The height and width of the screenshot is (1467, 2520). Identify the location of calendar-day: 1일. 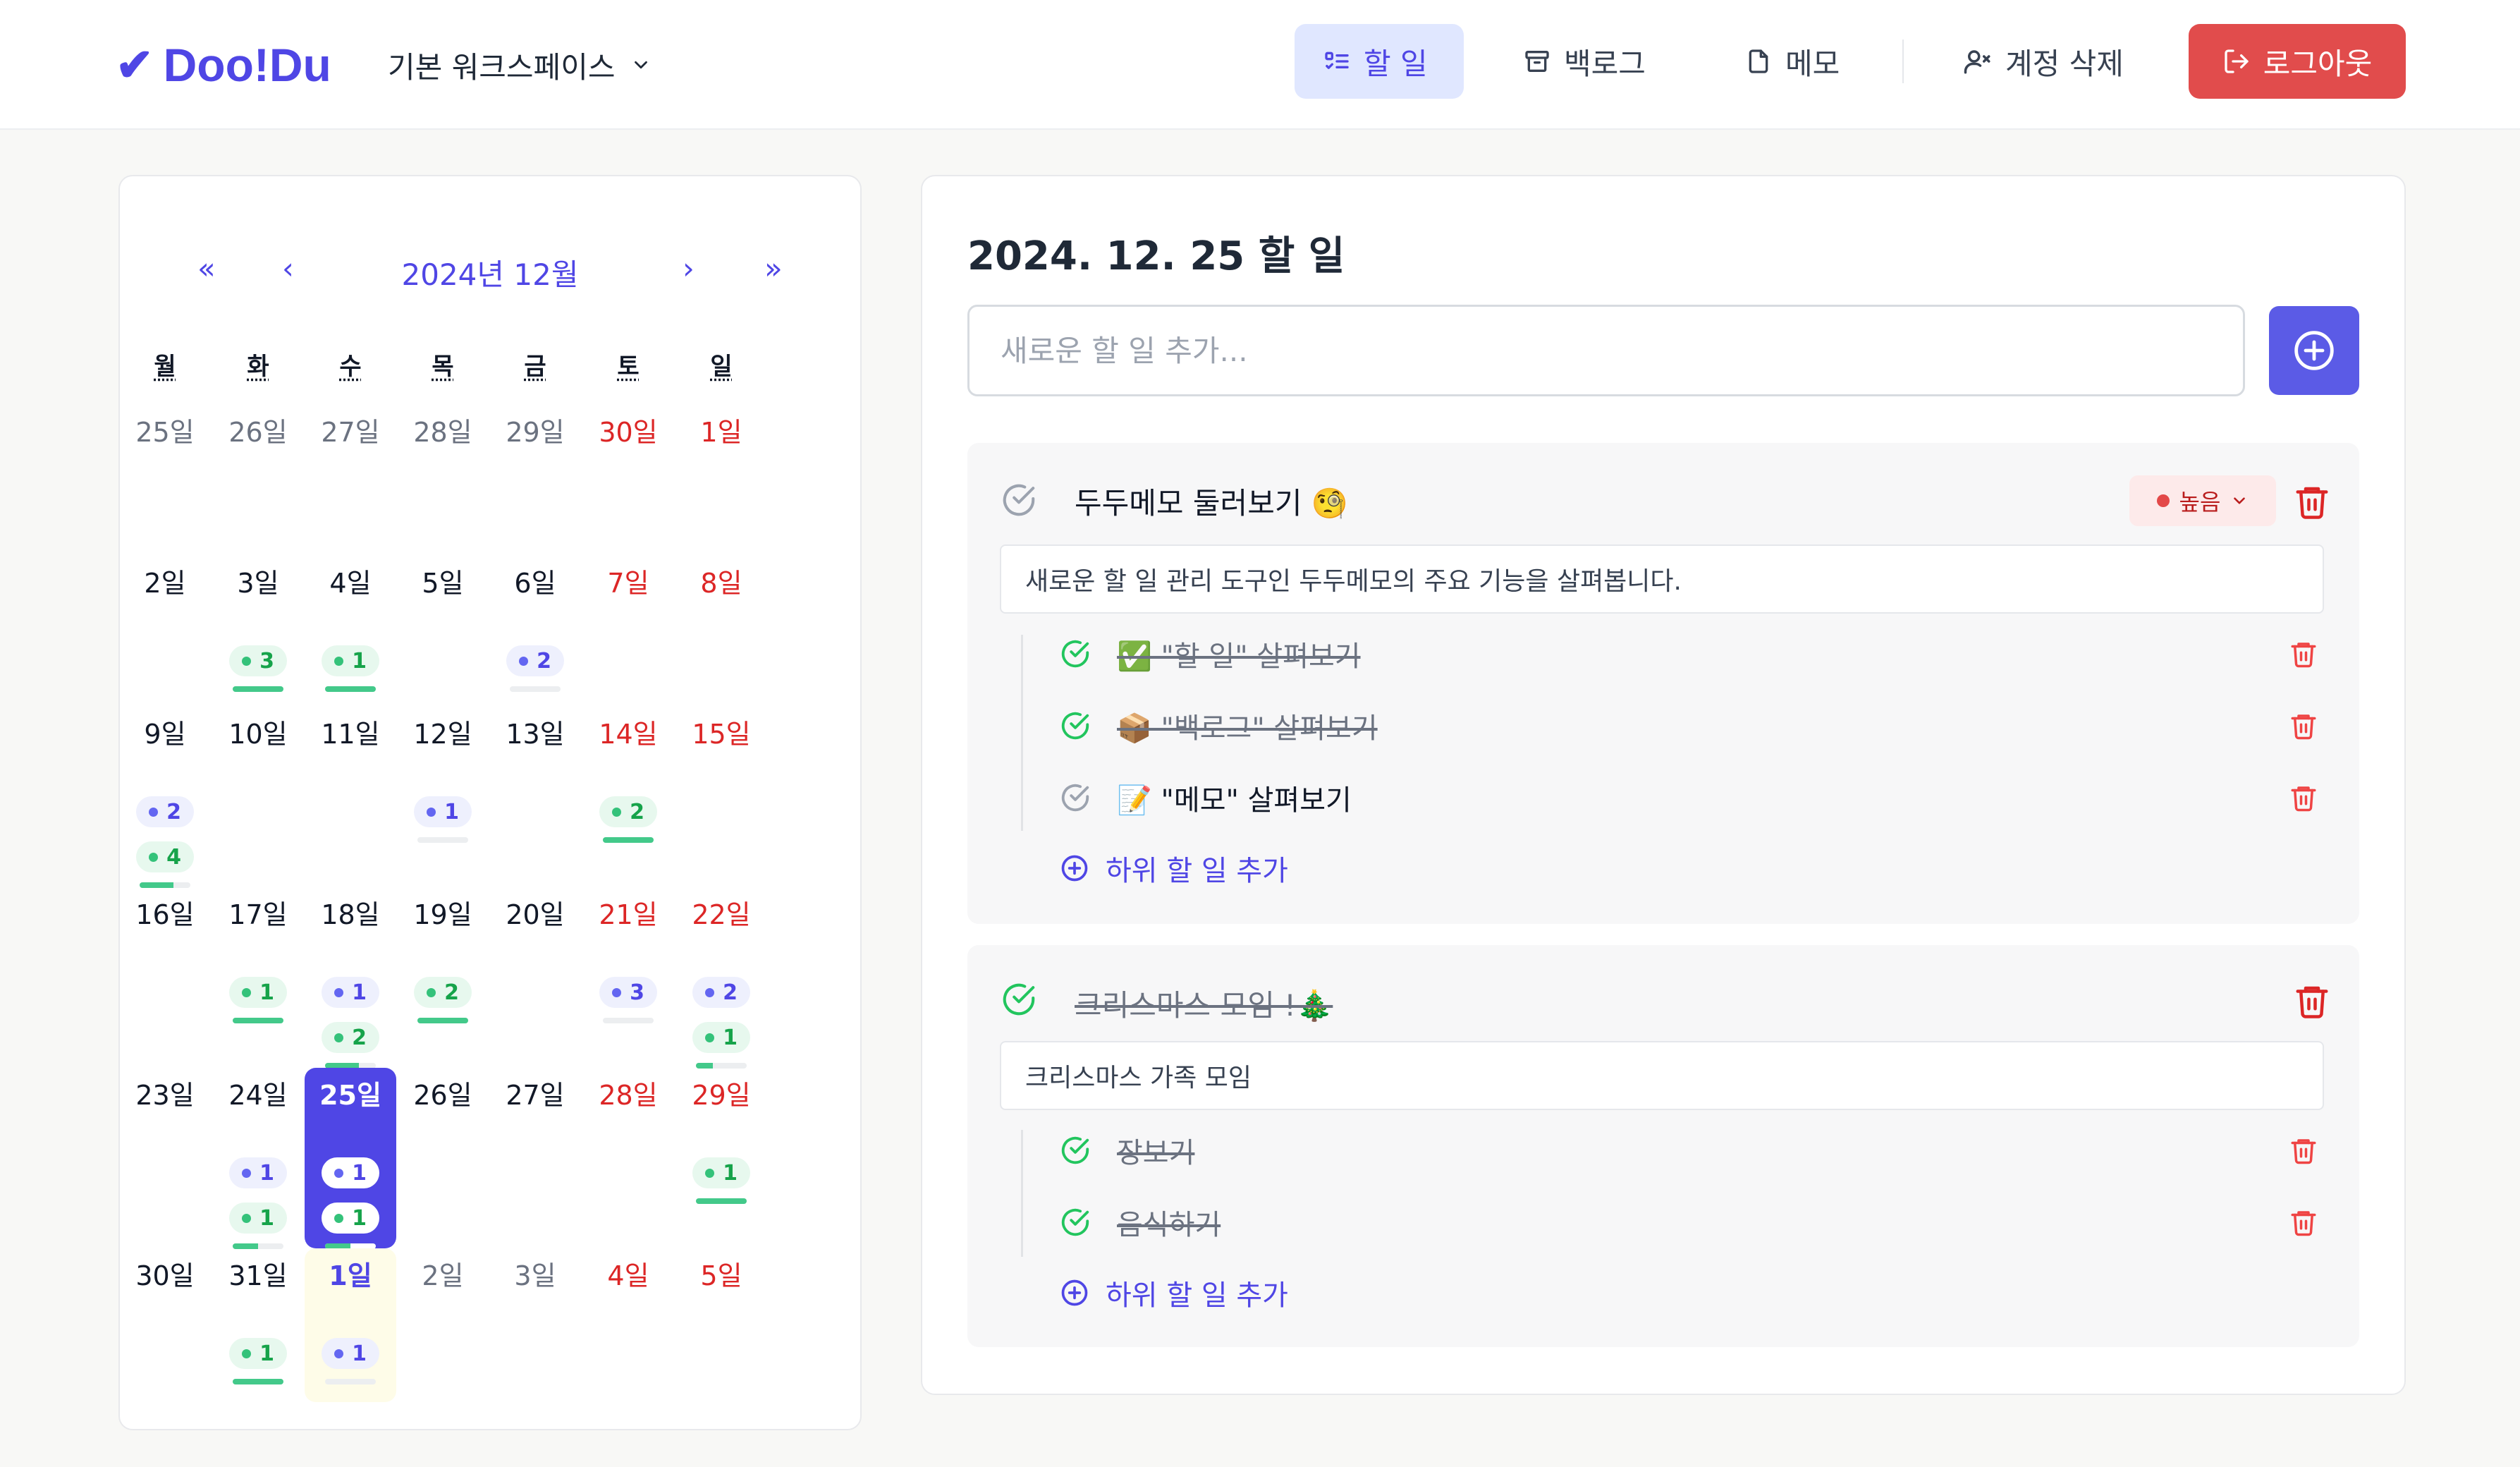
(721, 427).